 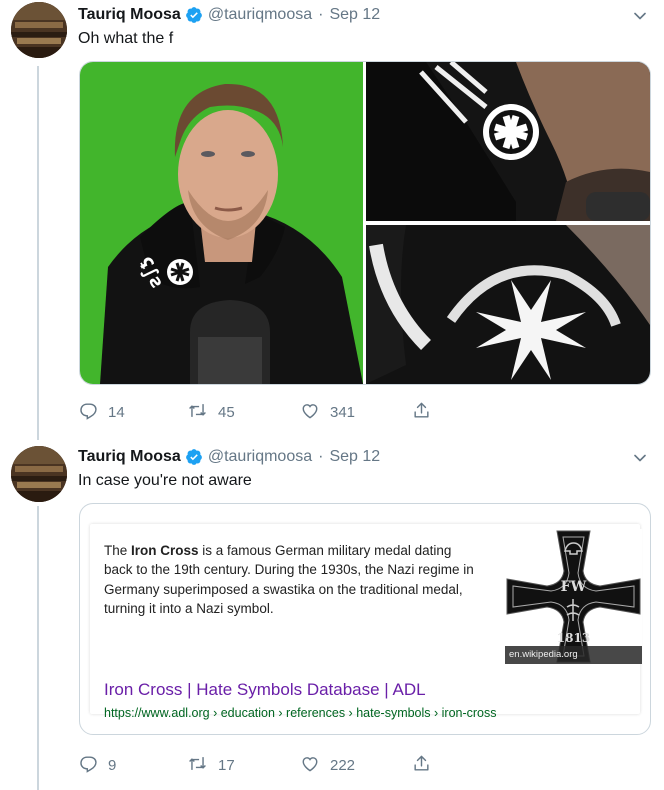 What do you see at coordinates (364, 765) in the screenshot?
I see `tweet-actions: 9 17 222` at bounding box center [364, 765].